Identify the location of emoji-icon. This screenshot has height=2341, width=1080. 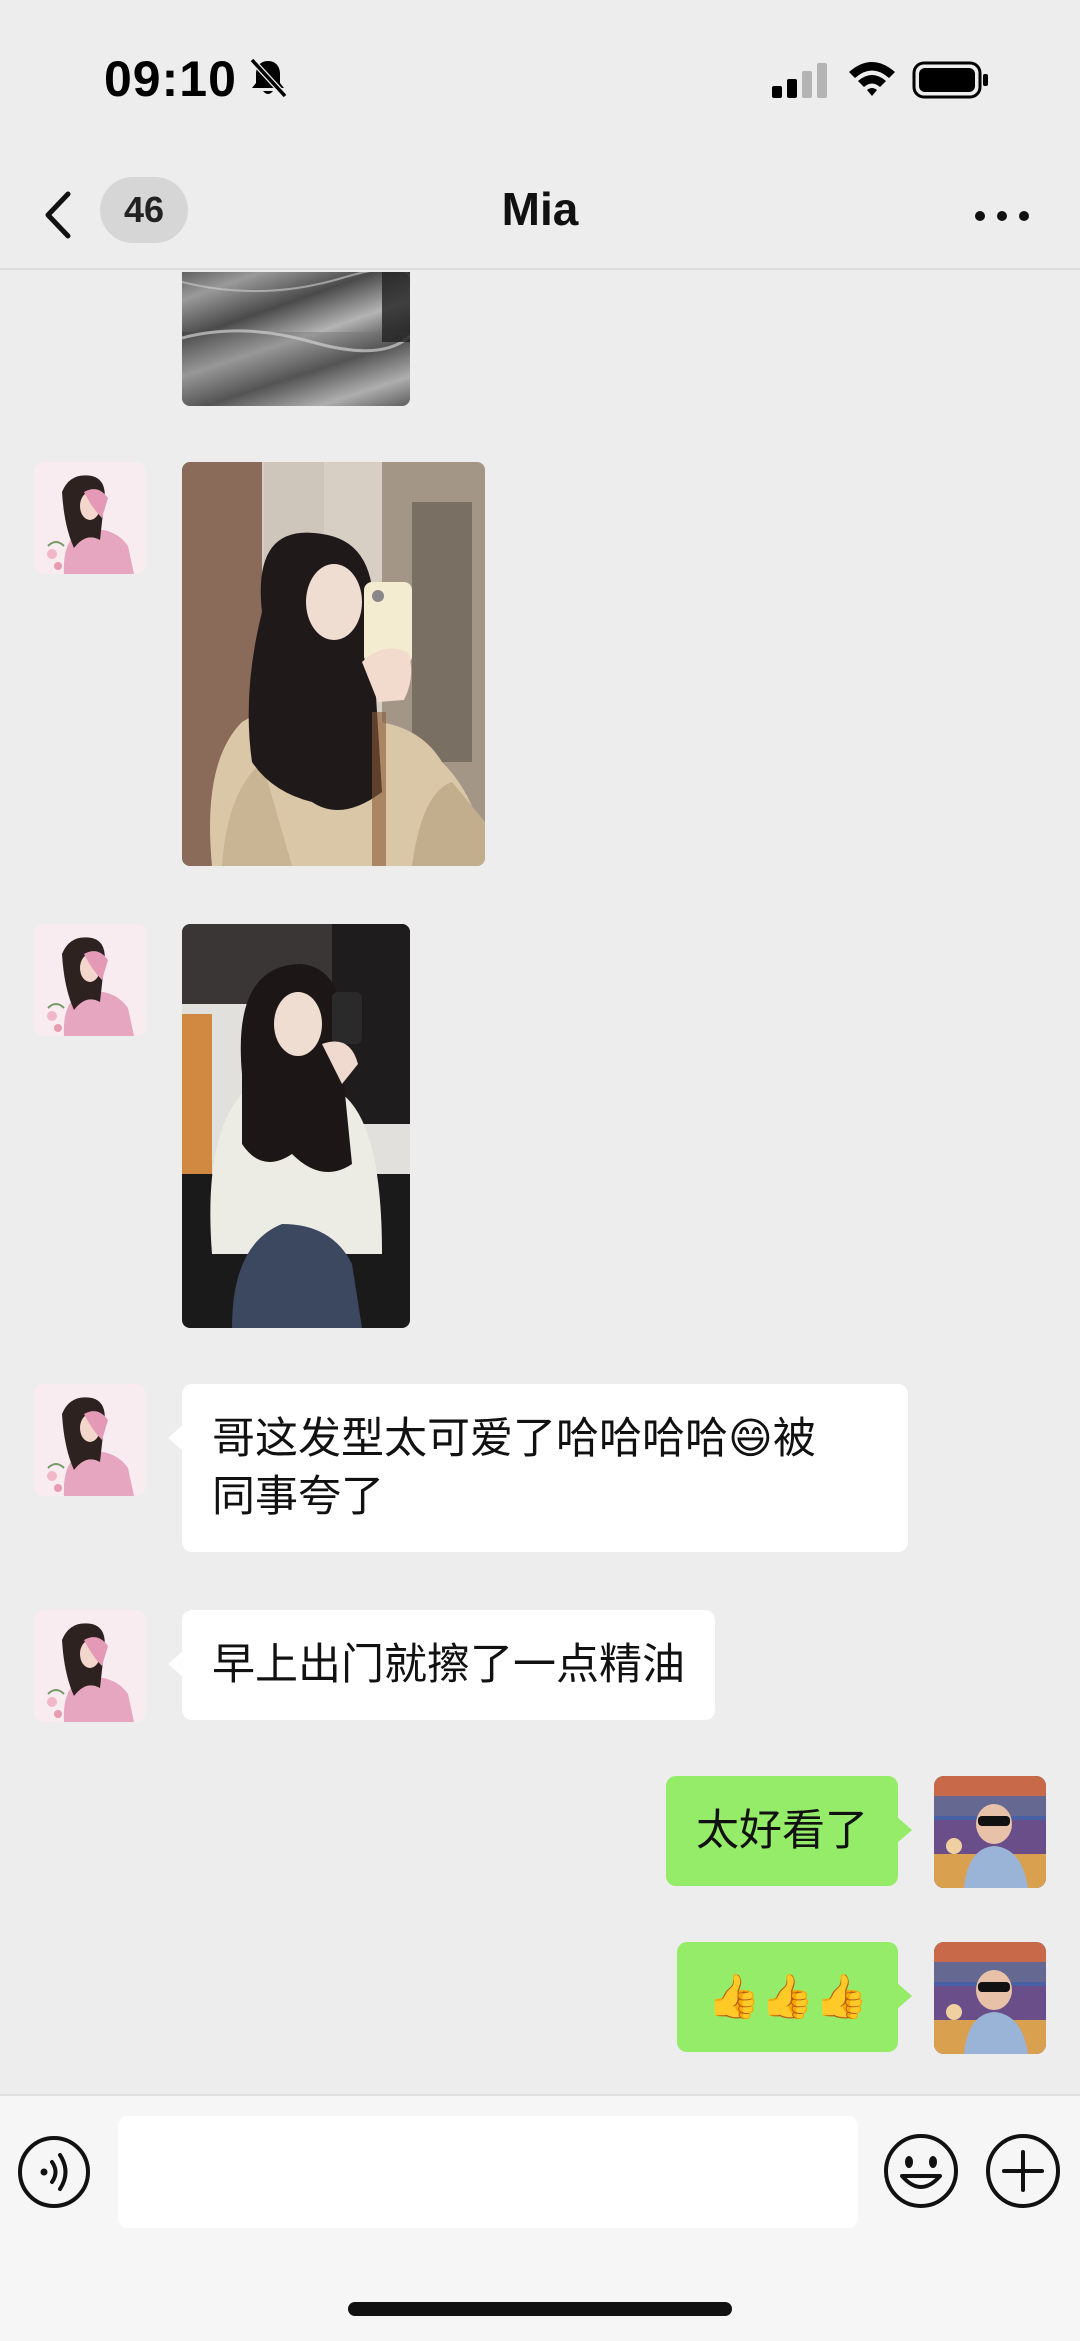
(921, 2171).